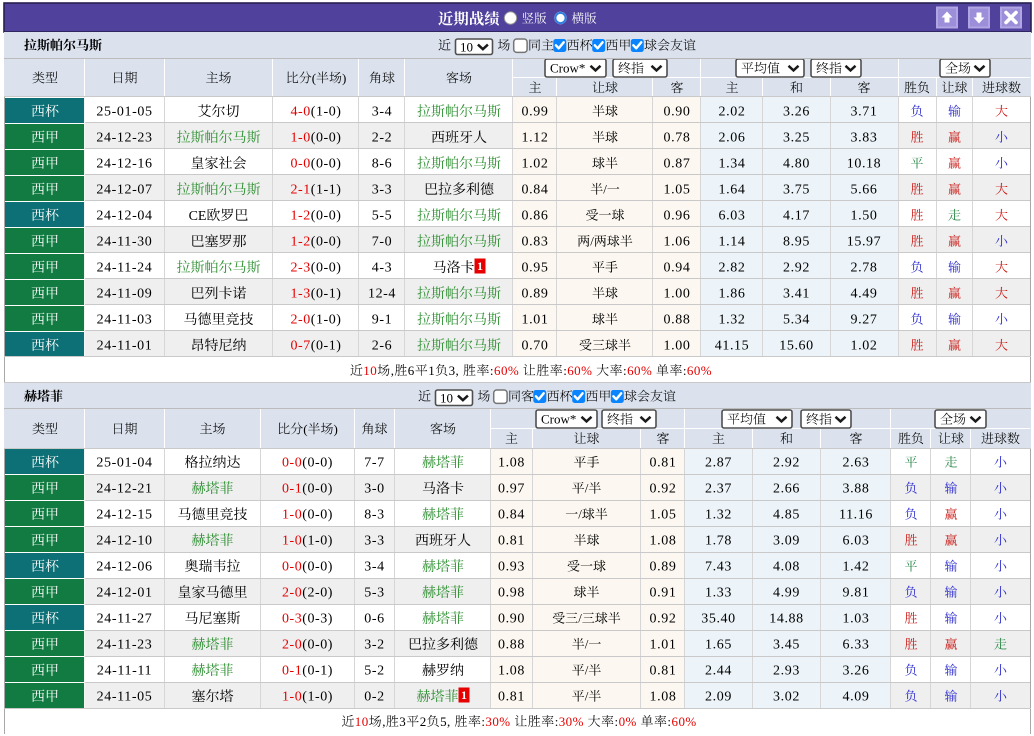 The height and width of the screenshot is (736, 1034). I want to click on svg-text: 2.87, so click(718, 463).